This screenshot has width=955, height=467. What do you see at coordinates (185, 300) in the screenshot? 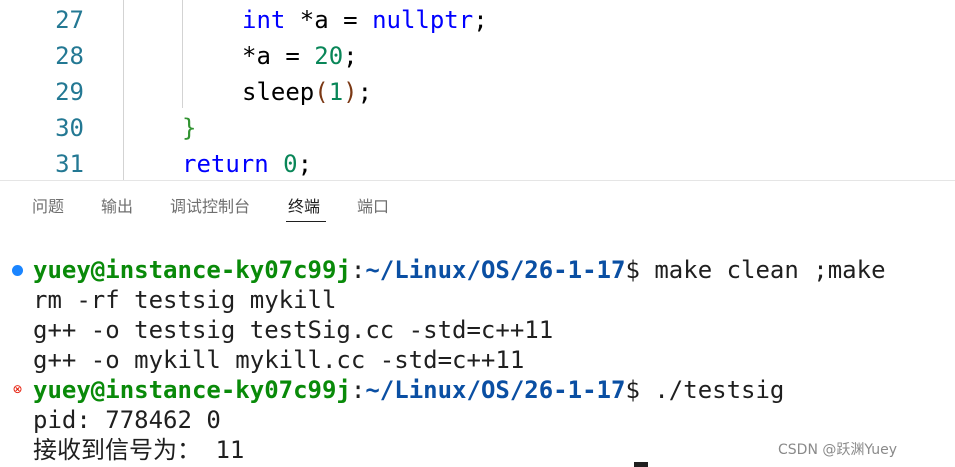
I see `terminal-output-line: rm -rf testsig mykill` at bounding box center [185, 300].